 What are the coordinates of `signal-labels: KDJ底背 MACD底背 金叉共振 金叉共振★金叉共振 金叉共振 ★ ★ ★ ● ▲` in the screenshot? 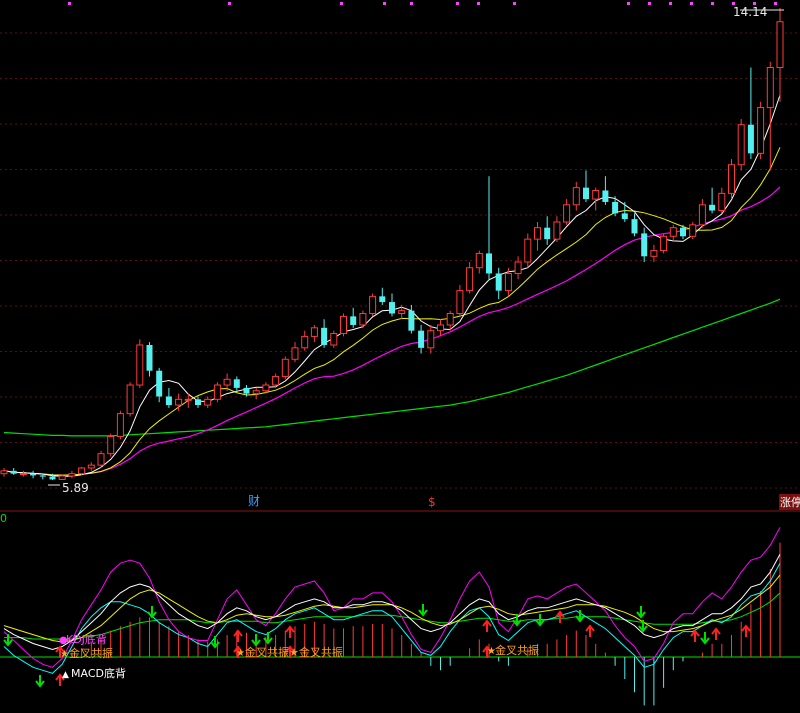 It's located at (299, 656).